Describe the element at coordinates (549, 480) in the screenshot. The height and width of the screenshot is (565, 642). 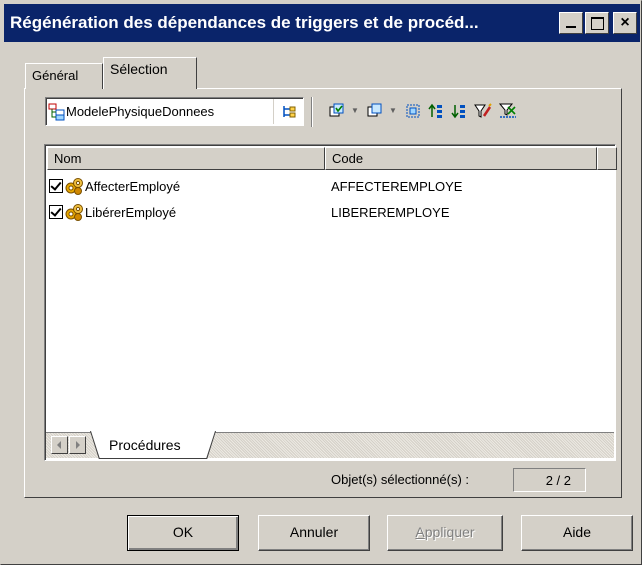
I see `selected-count-value: 2 / 2` at that location.